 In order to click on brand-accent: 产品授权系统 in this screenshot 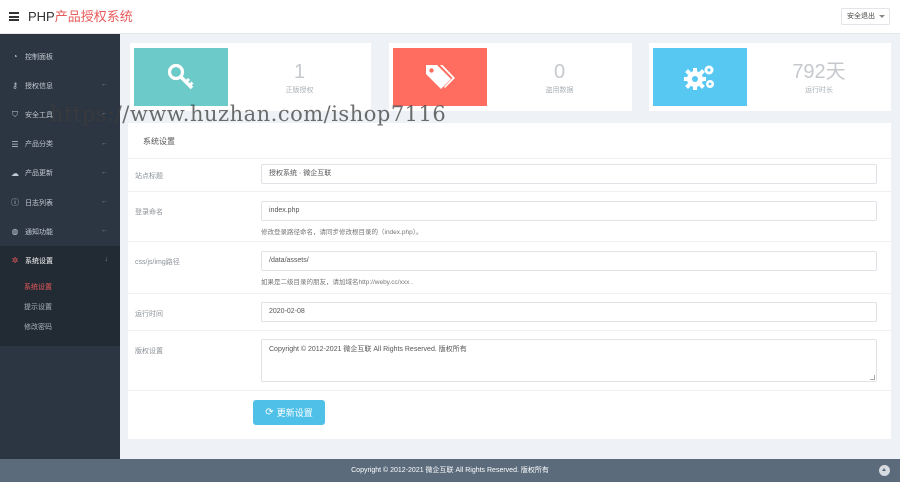, I will do `click(93, 16)`.